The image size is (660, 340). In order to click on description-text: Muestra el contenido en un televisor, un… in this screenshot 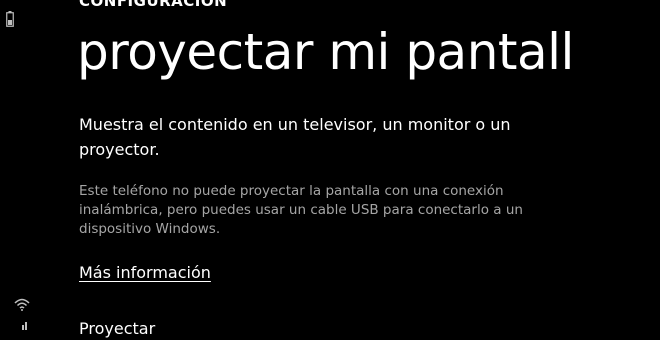, I will do `click(295, 137)`.